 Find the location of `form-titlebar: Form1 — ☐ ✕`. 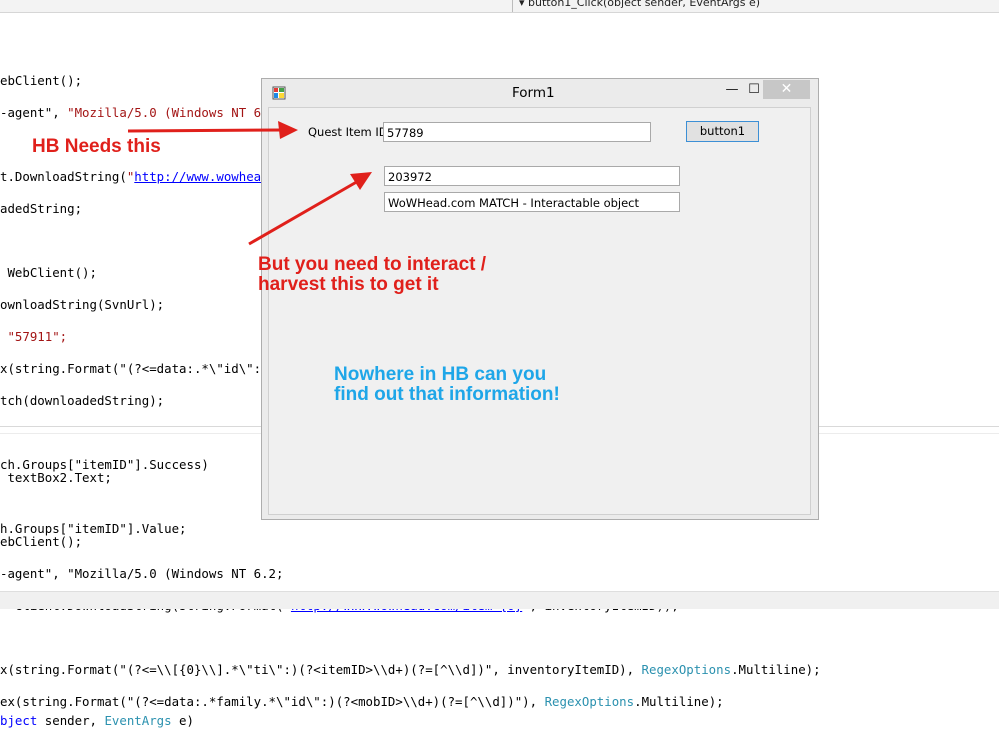

form-titlebar: Form1 — ☐ ✕ is located at coordinates (540, 93).